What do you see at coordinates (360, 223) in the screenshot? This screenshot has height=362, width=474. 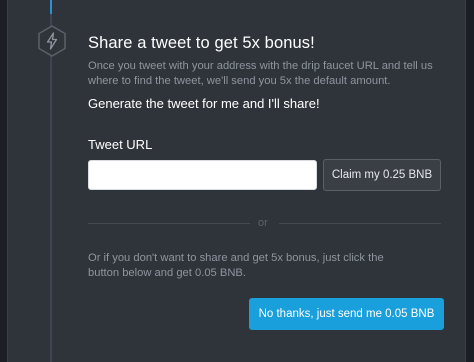 I see `divider-right` at bounding box center [360, 223].